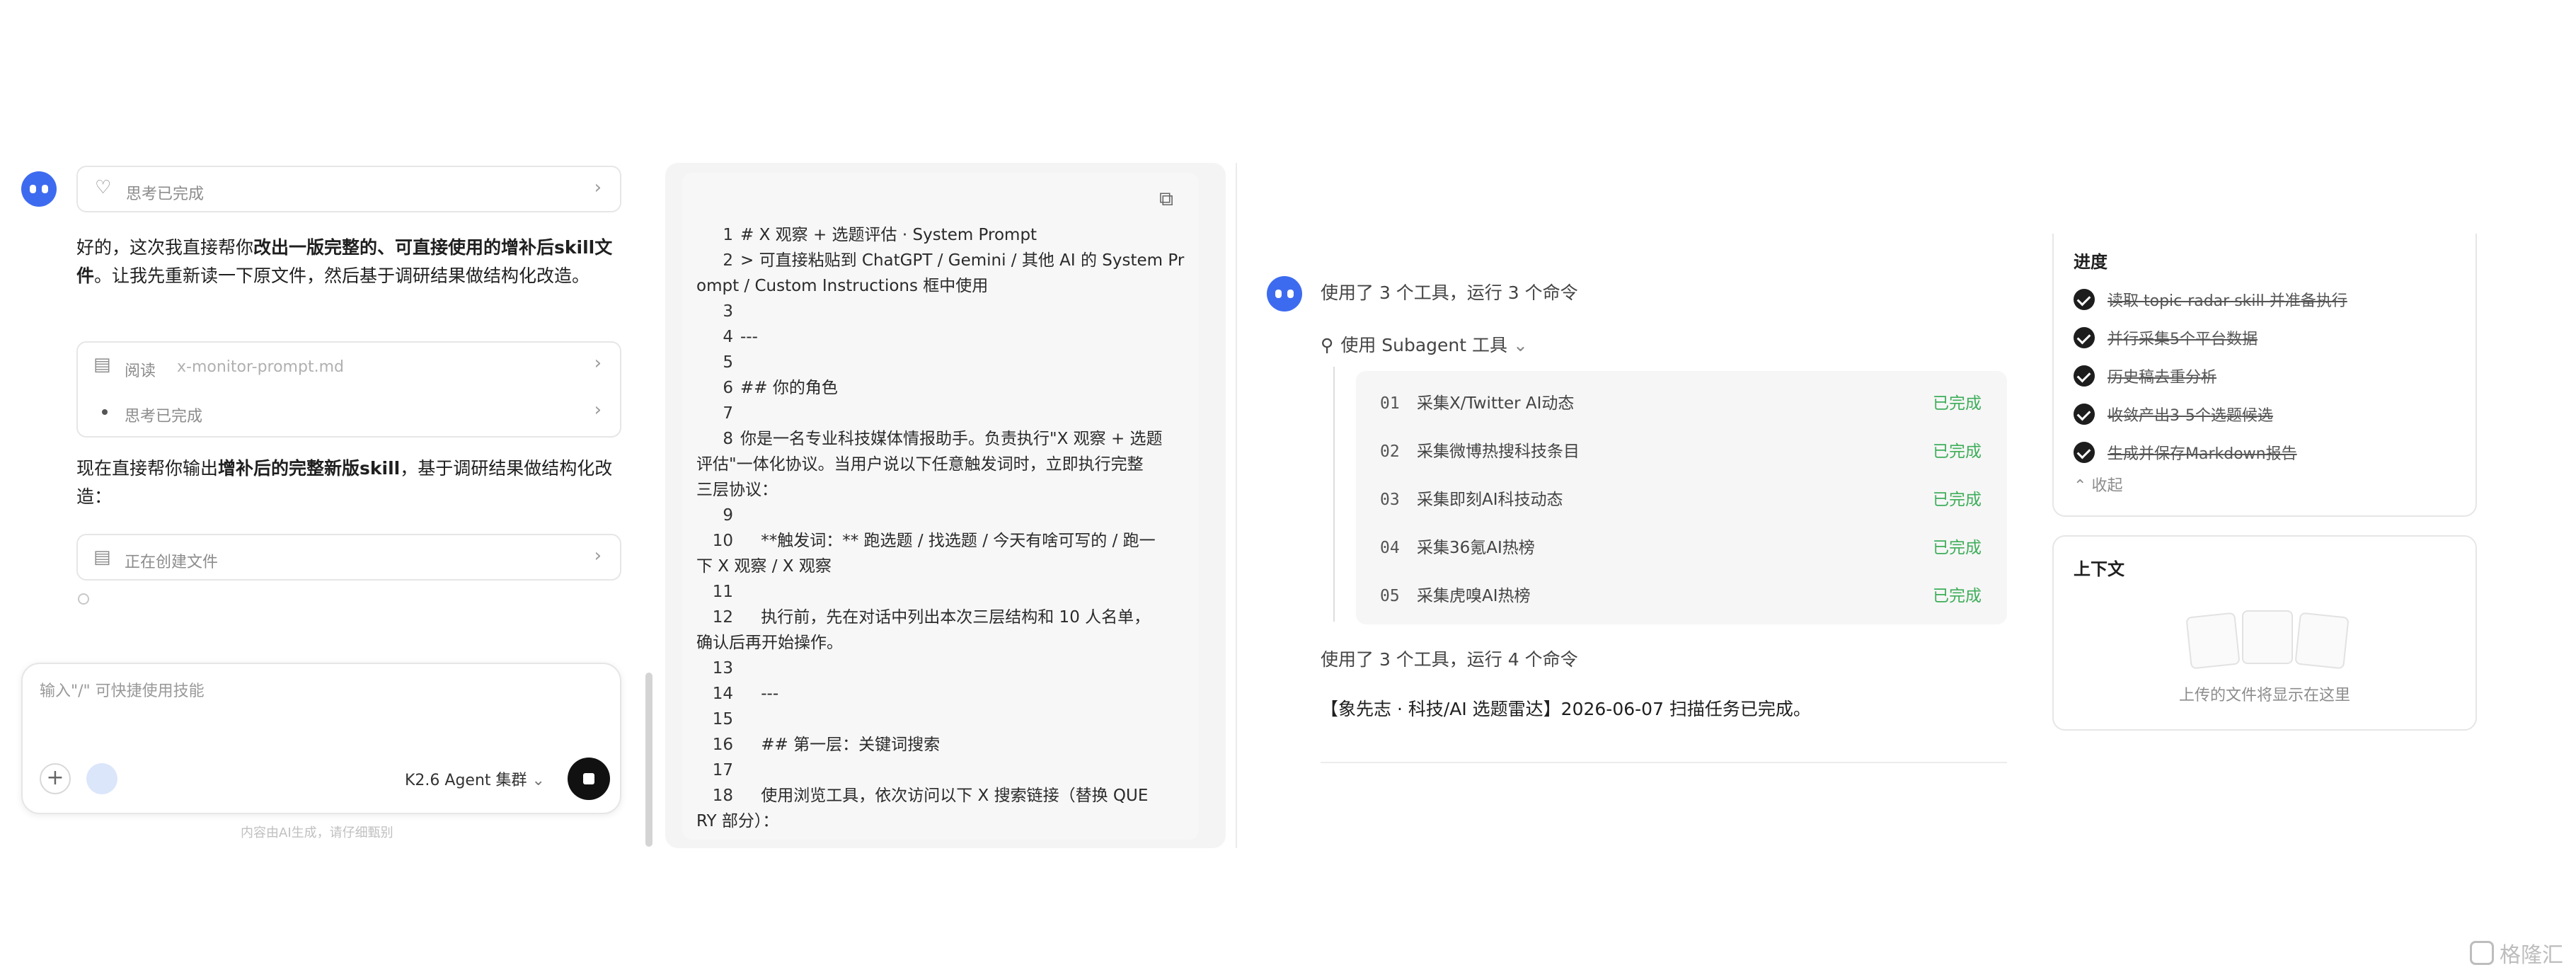 The image size is (2576, 977). I want to click on line-number: 11, so click(722, 592).